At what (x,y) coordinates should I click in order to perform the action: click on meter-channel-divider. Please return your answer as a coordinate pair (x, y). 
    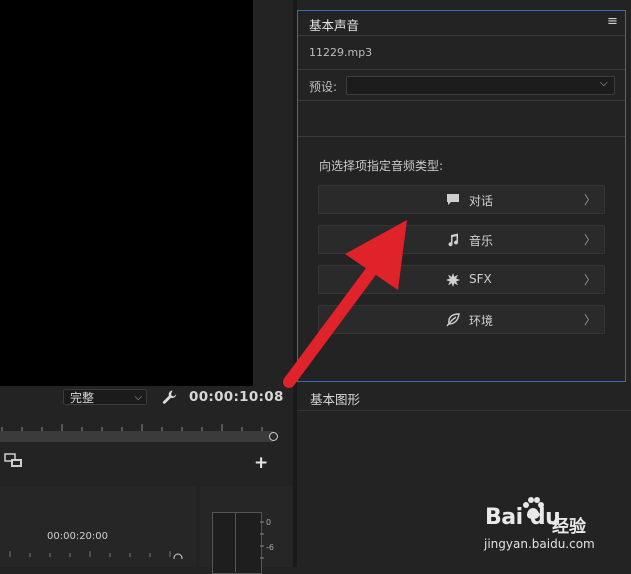
    Looking at the image, I should click on (235, 542).